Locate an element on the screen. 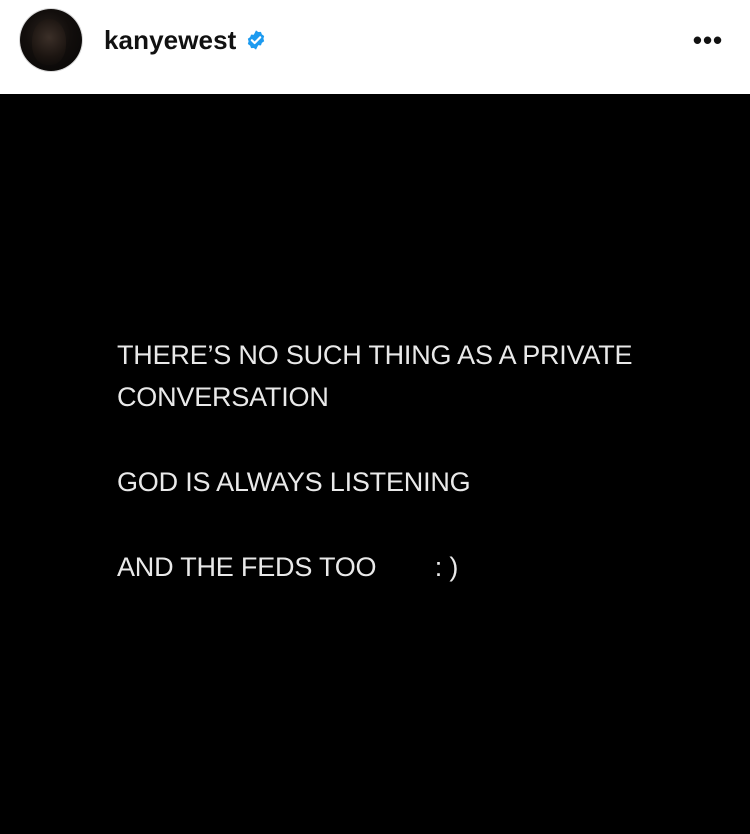 This screenshot has width=750, height=834. more-horizontal-icon: ••• is located at coordinates (708, 40).